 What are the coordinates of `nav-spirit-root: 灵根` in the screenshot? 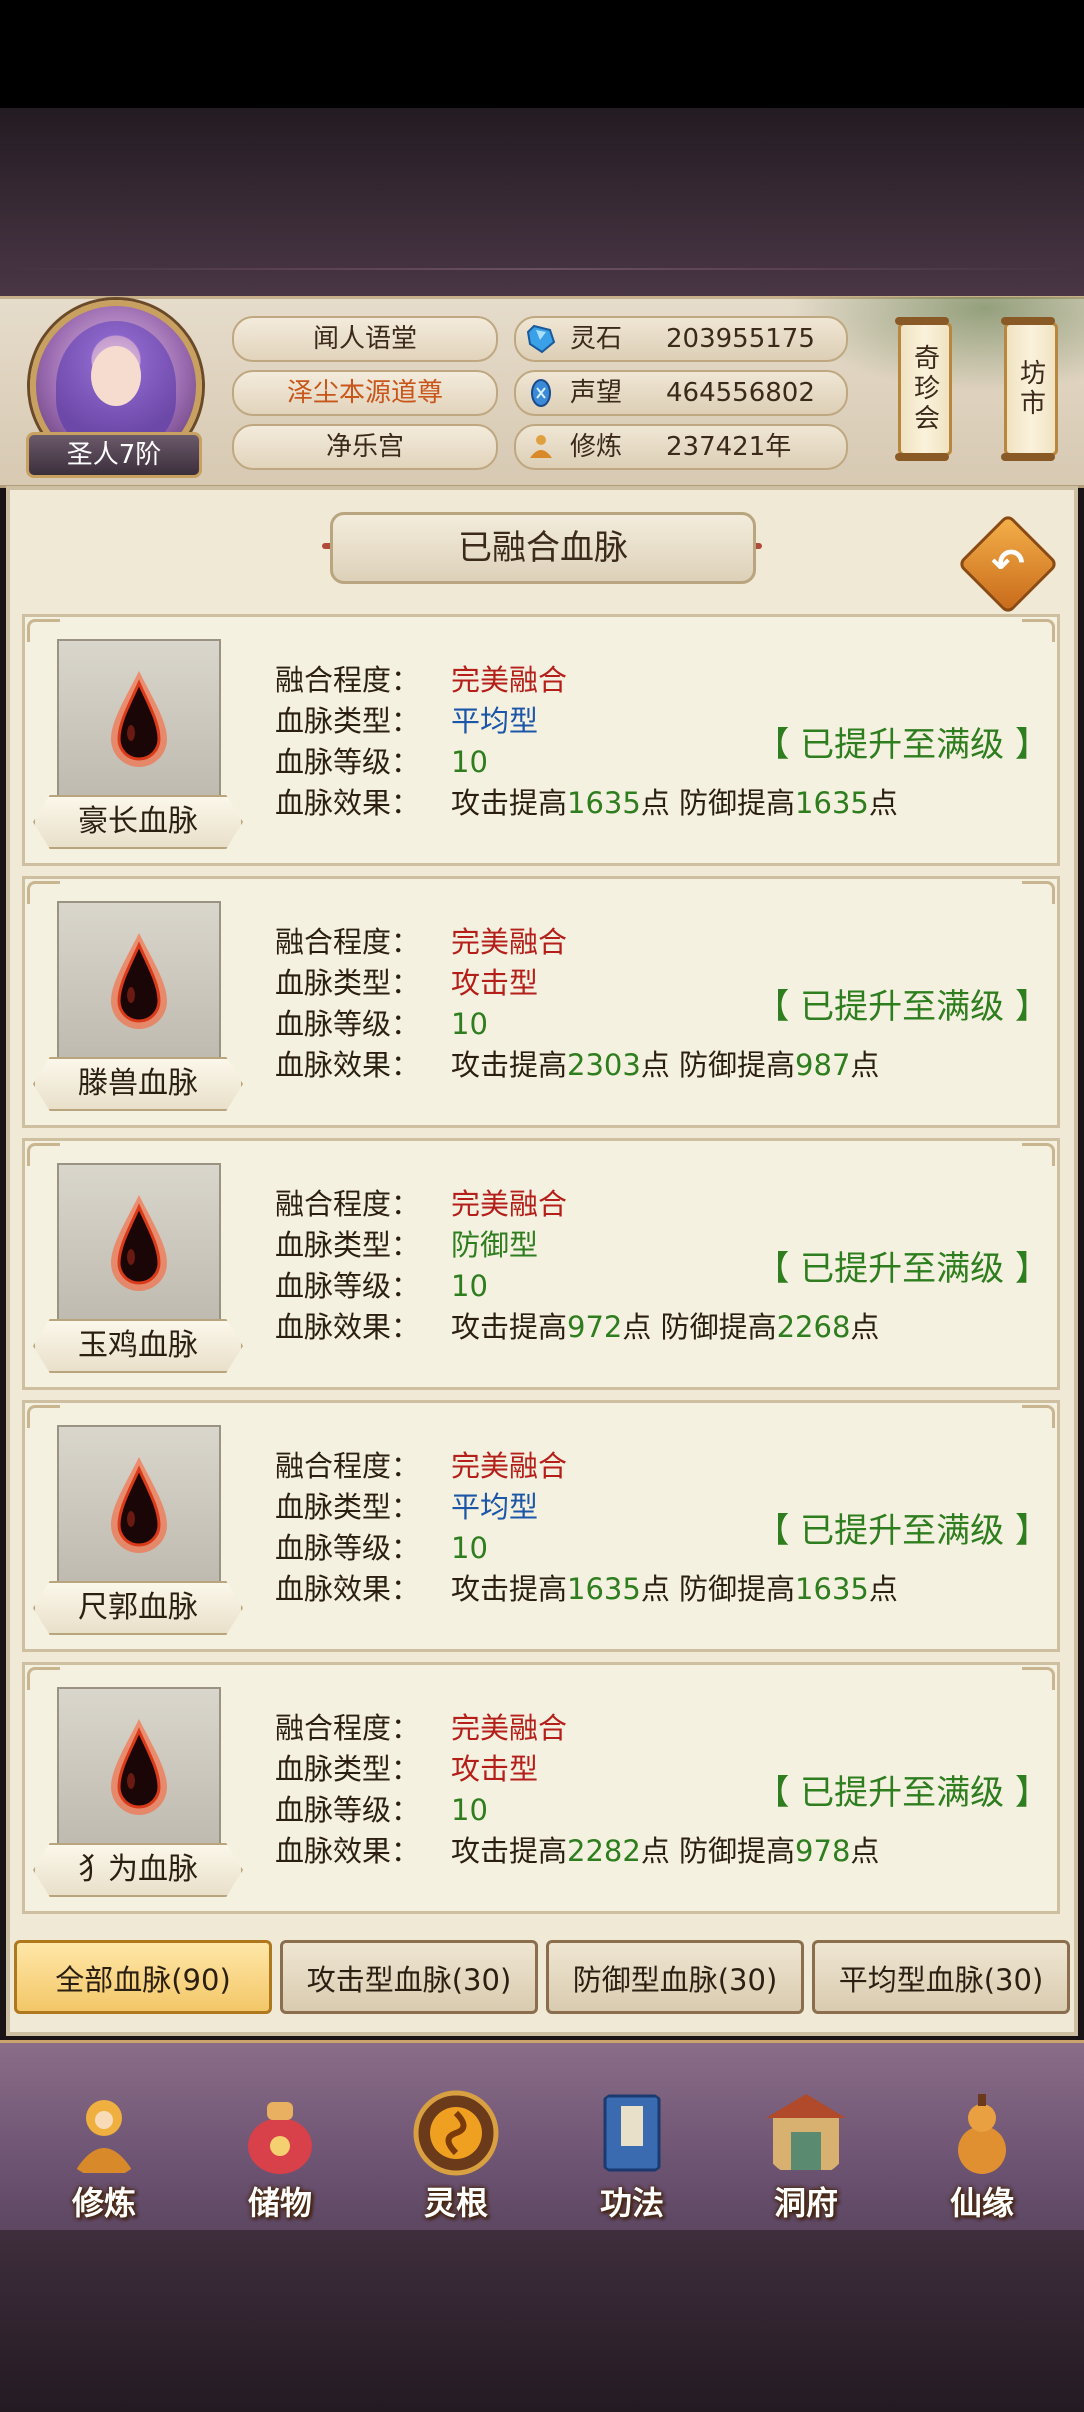 It's located at (456, 2155).